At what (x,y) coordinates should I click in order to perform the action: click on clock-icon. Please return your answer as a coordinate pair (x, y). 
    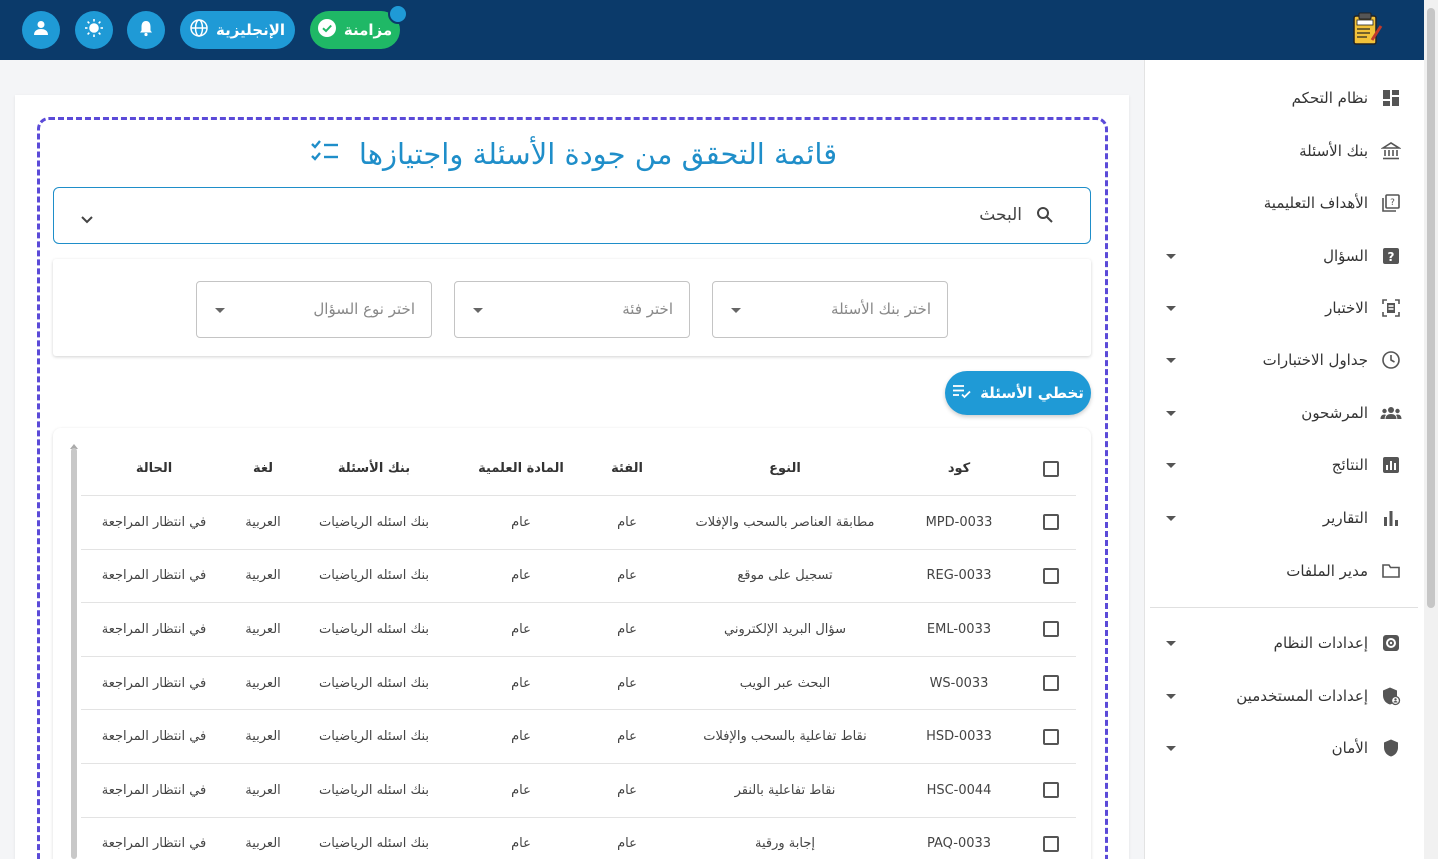
    Looking at the image, I should click on (1391, 360).